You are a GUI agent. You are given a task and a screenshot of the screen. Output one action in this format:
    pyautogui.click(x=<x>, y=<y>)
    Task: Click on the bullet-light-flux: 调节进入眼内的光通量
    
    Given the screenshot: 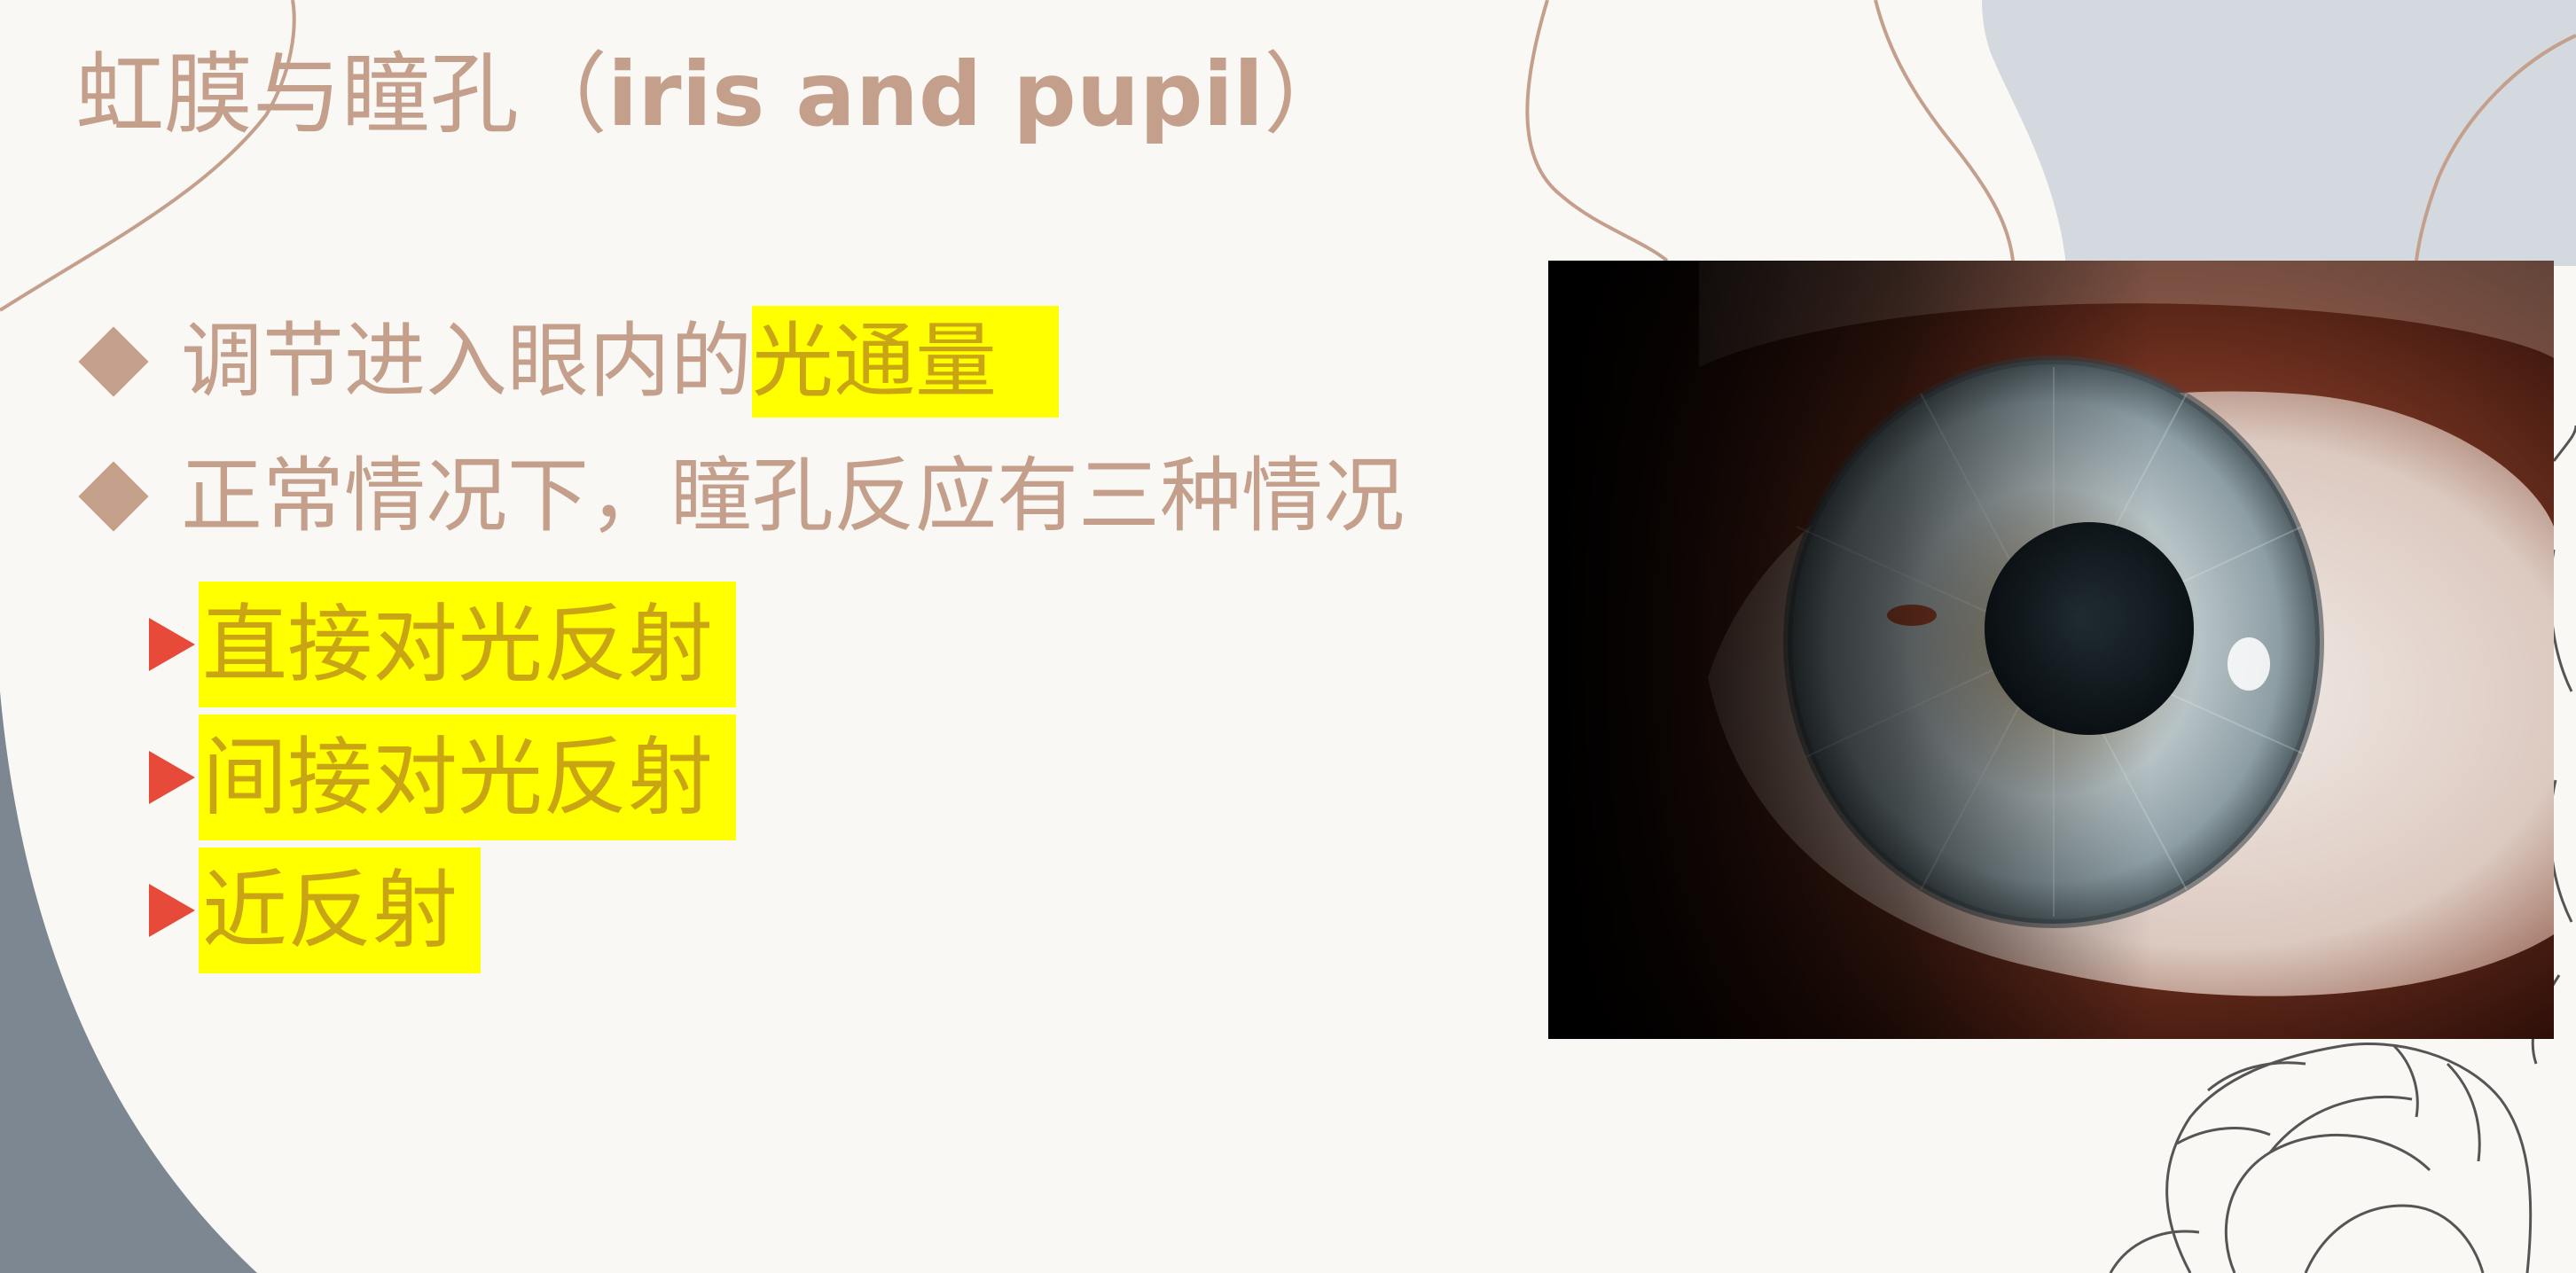 What is the action you would take?
    pyautogui.click(x=569, y=362)
    